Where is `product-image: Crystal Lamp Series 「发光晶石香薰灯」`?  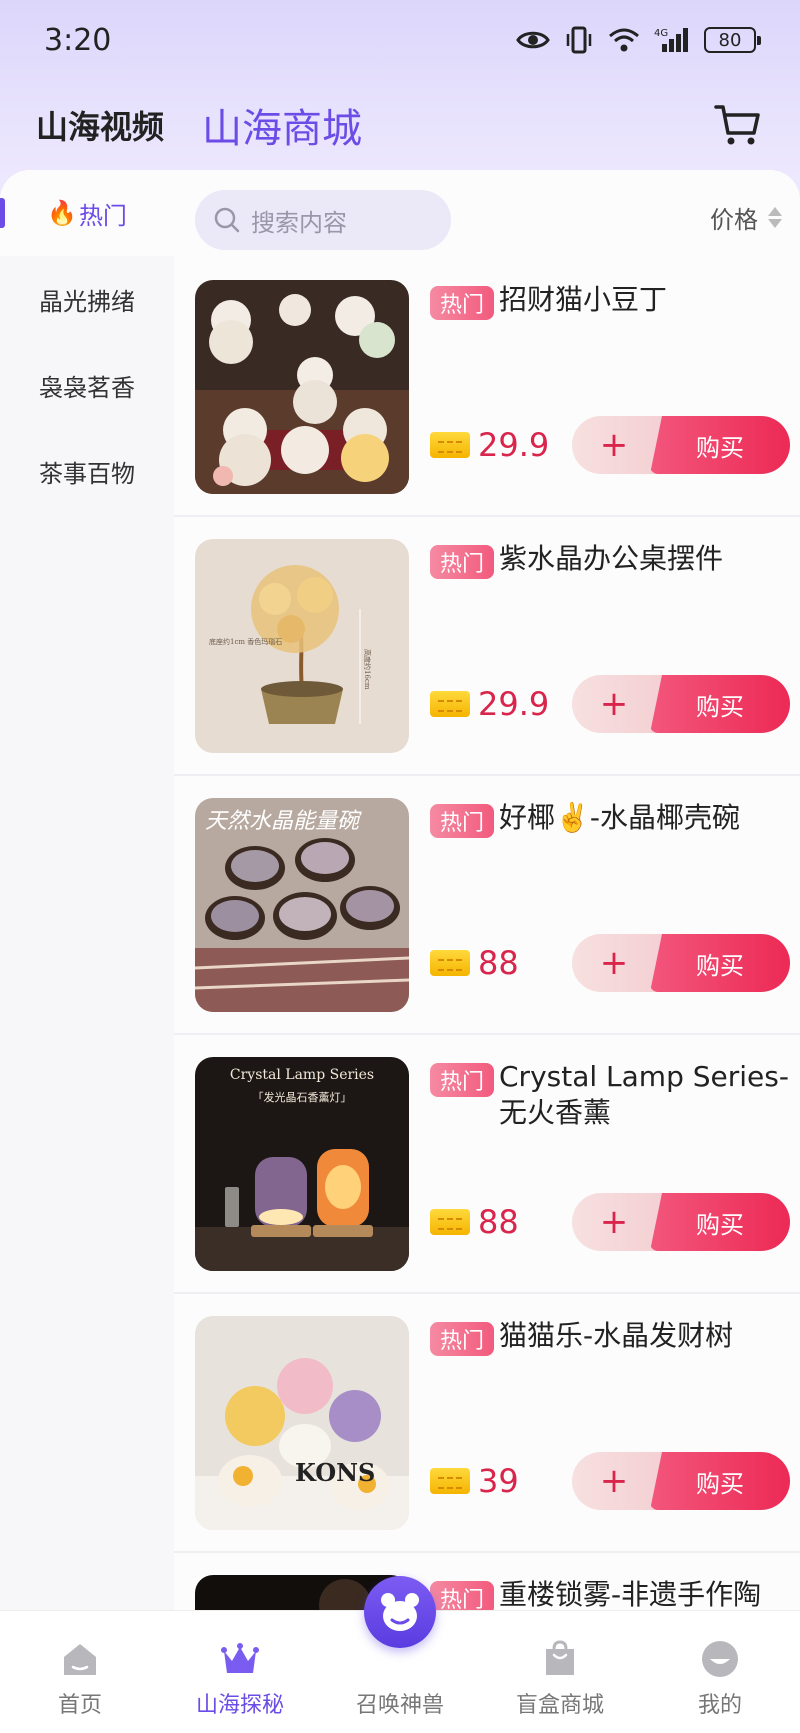 product-image: Crystal Lamp Series 「发光晶石香薰灯」 is located at coordinates (302, 1164).